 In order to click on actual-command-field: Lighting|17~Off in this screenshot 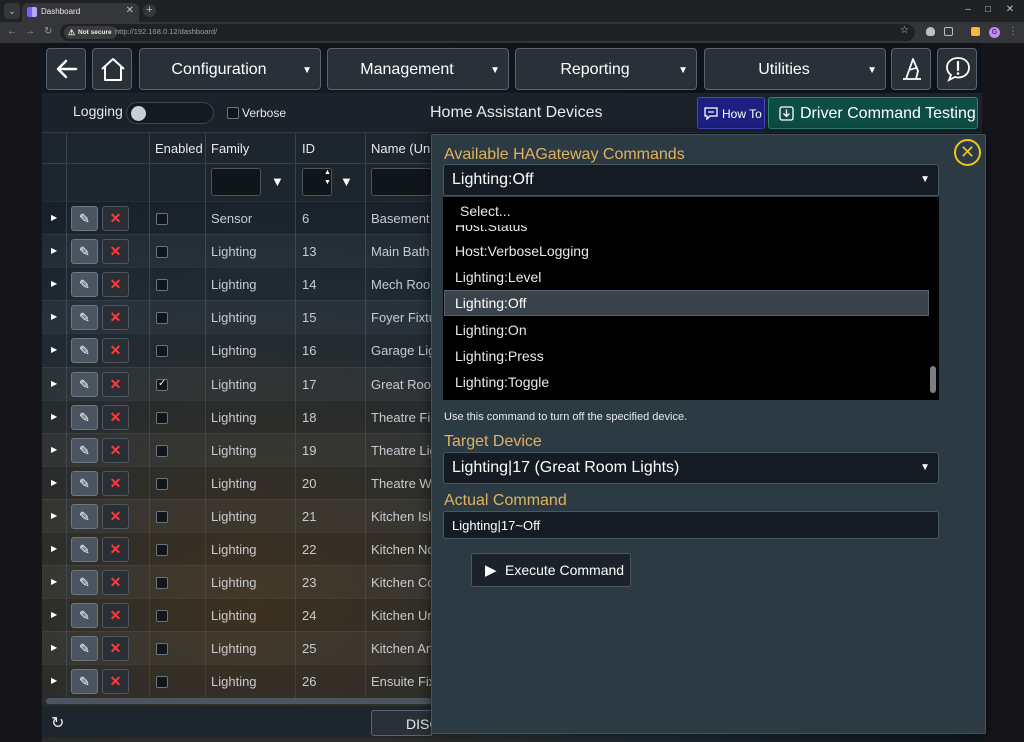, I will do `click(691, 525)`.